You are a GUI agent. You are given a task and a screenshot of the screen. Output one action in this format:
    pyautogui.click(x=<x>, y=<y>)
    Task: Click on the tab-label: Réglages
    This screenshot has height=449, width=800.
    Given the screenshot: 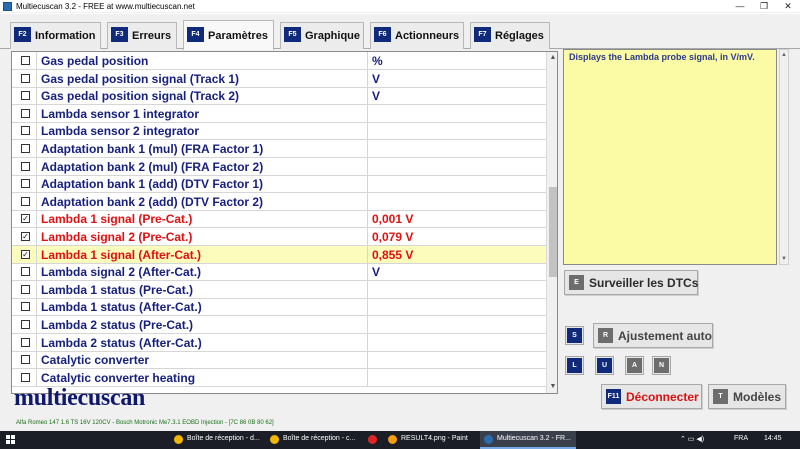 What is the action you would take?
    pyautogui.click(x=519, y=36)
    